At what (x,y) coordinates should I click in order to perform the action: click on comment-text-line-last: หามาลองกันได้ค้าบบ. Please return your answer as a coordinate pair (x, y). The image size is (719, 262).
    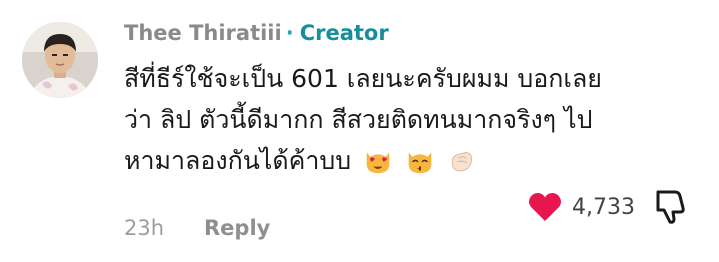
    Looking at the image, I should click on (414, 160).